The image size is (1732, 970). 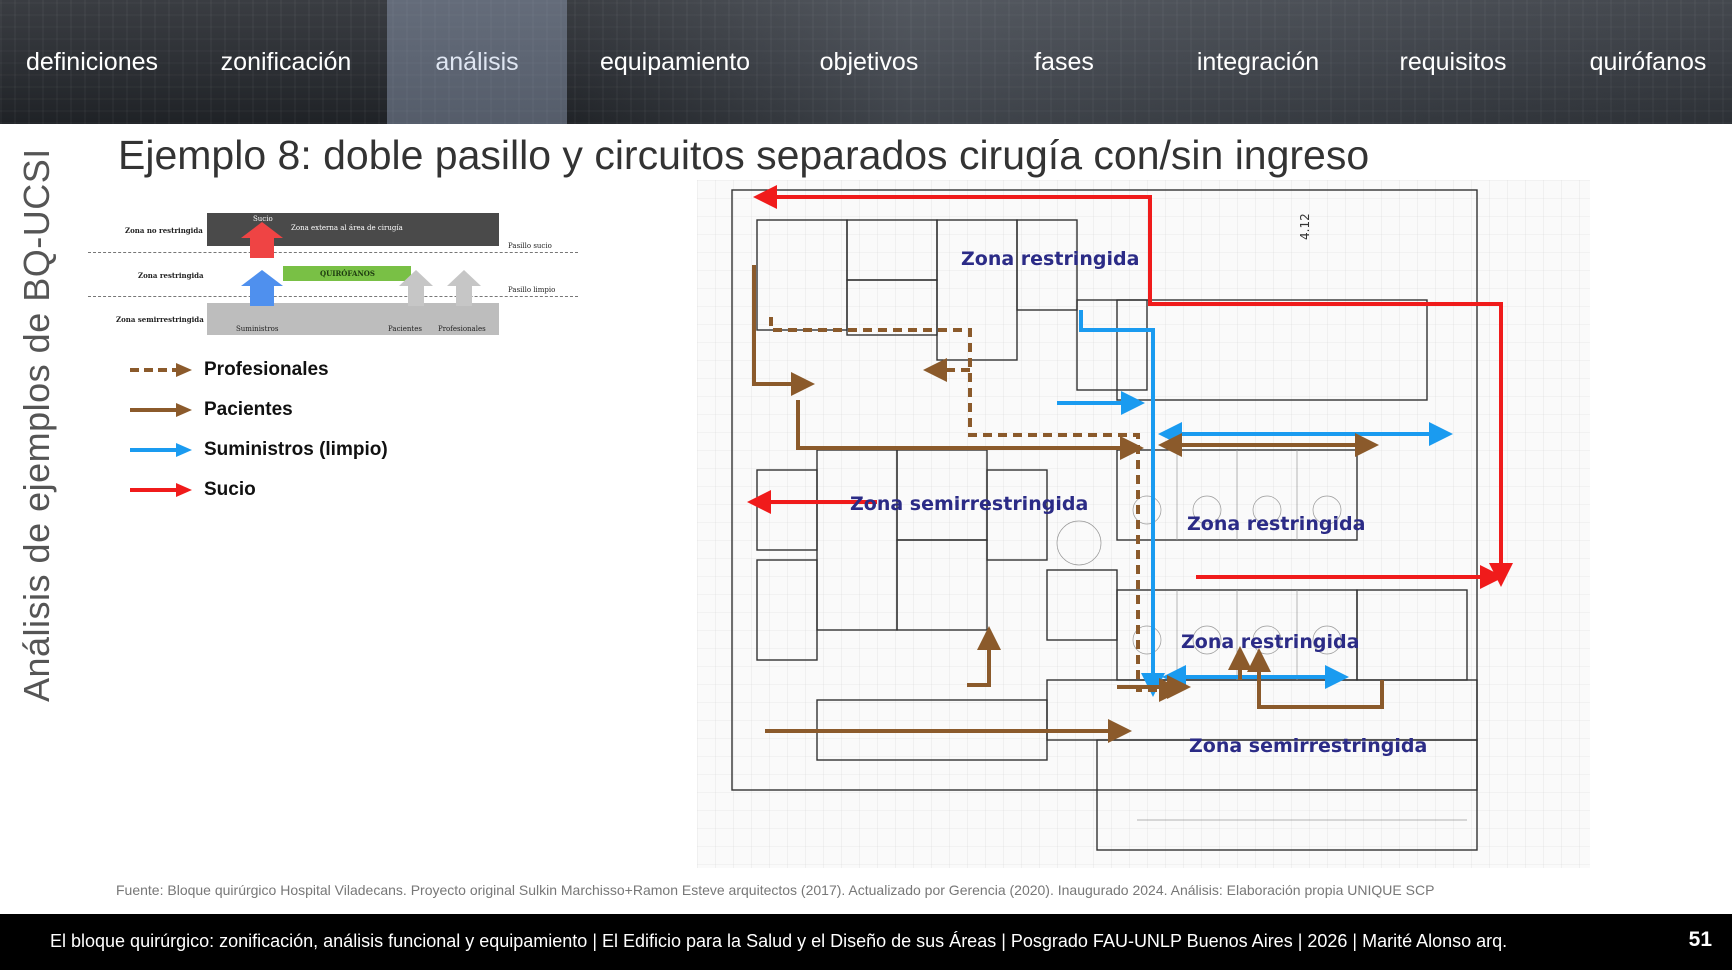 I want to click on legend-item-sucio: Sucio, so click(x=278, y=491).